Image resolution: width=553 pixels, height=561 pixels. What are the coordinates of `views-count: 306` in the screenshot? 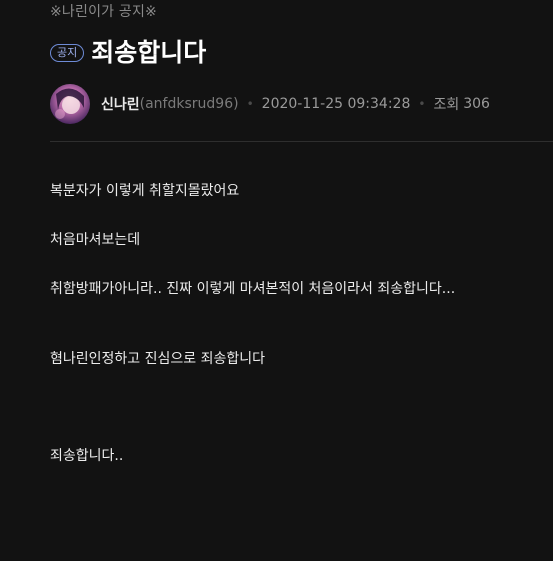 It's located at (476, 104).